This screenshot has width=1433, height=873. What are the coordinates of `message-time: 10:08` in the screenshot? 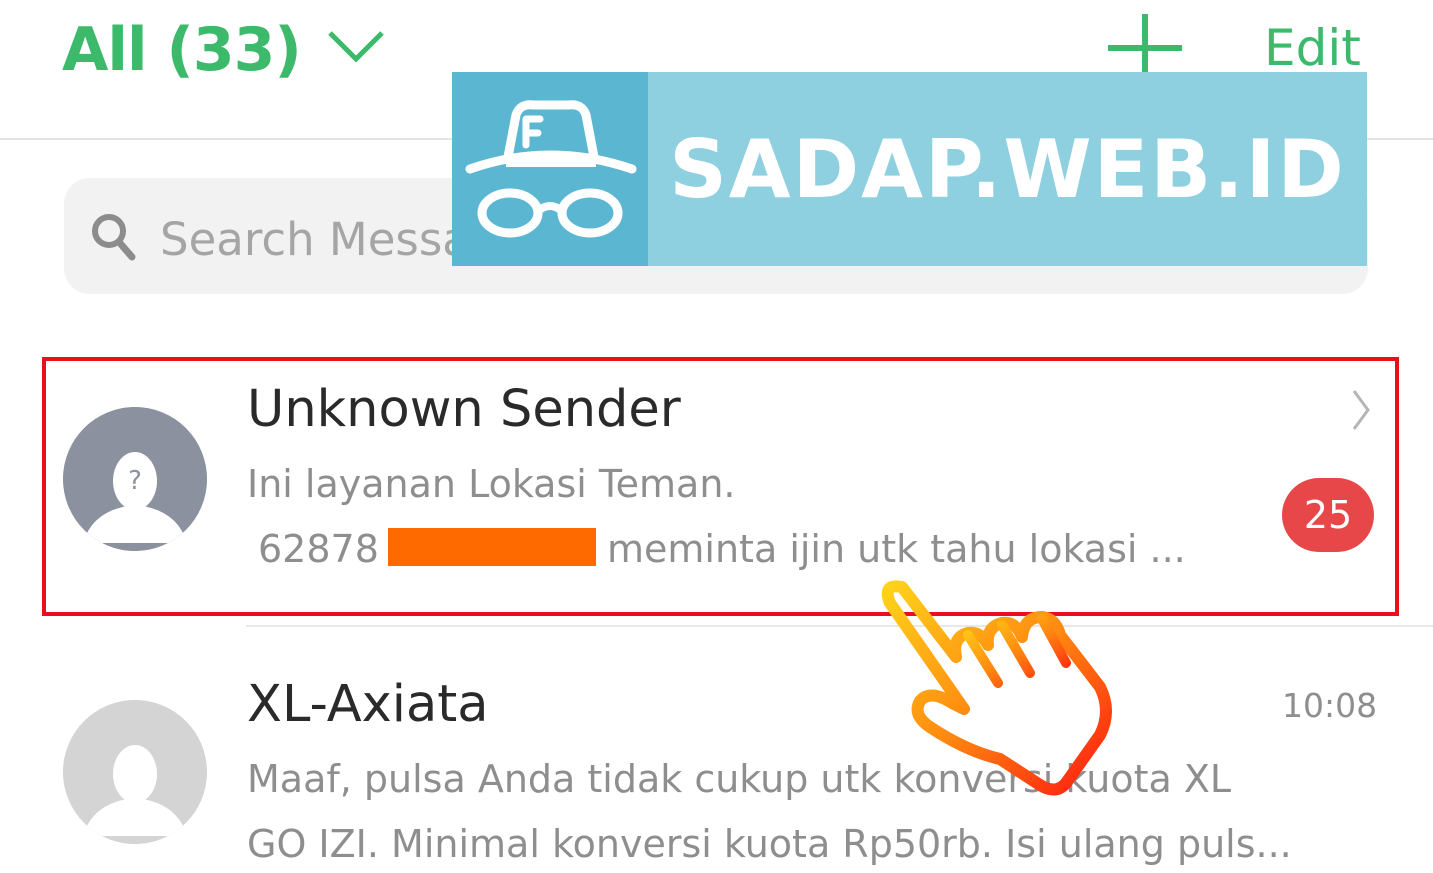 It's located at (1330, 705).